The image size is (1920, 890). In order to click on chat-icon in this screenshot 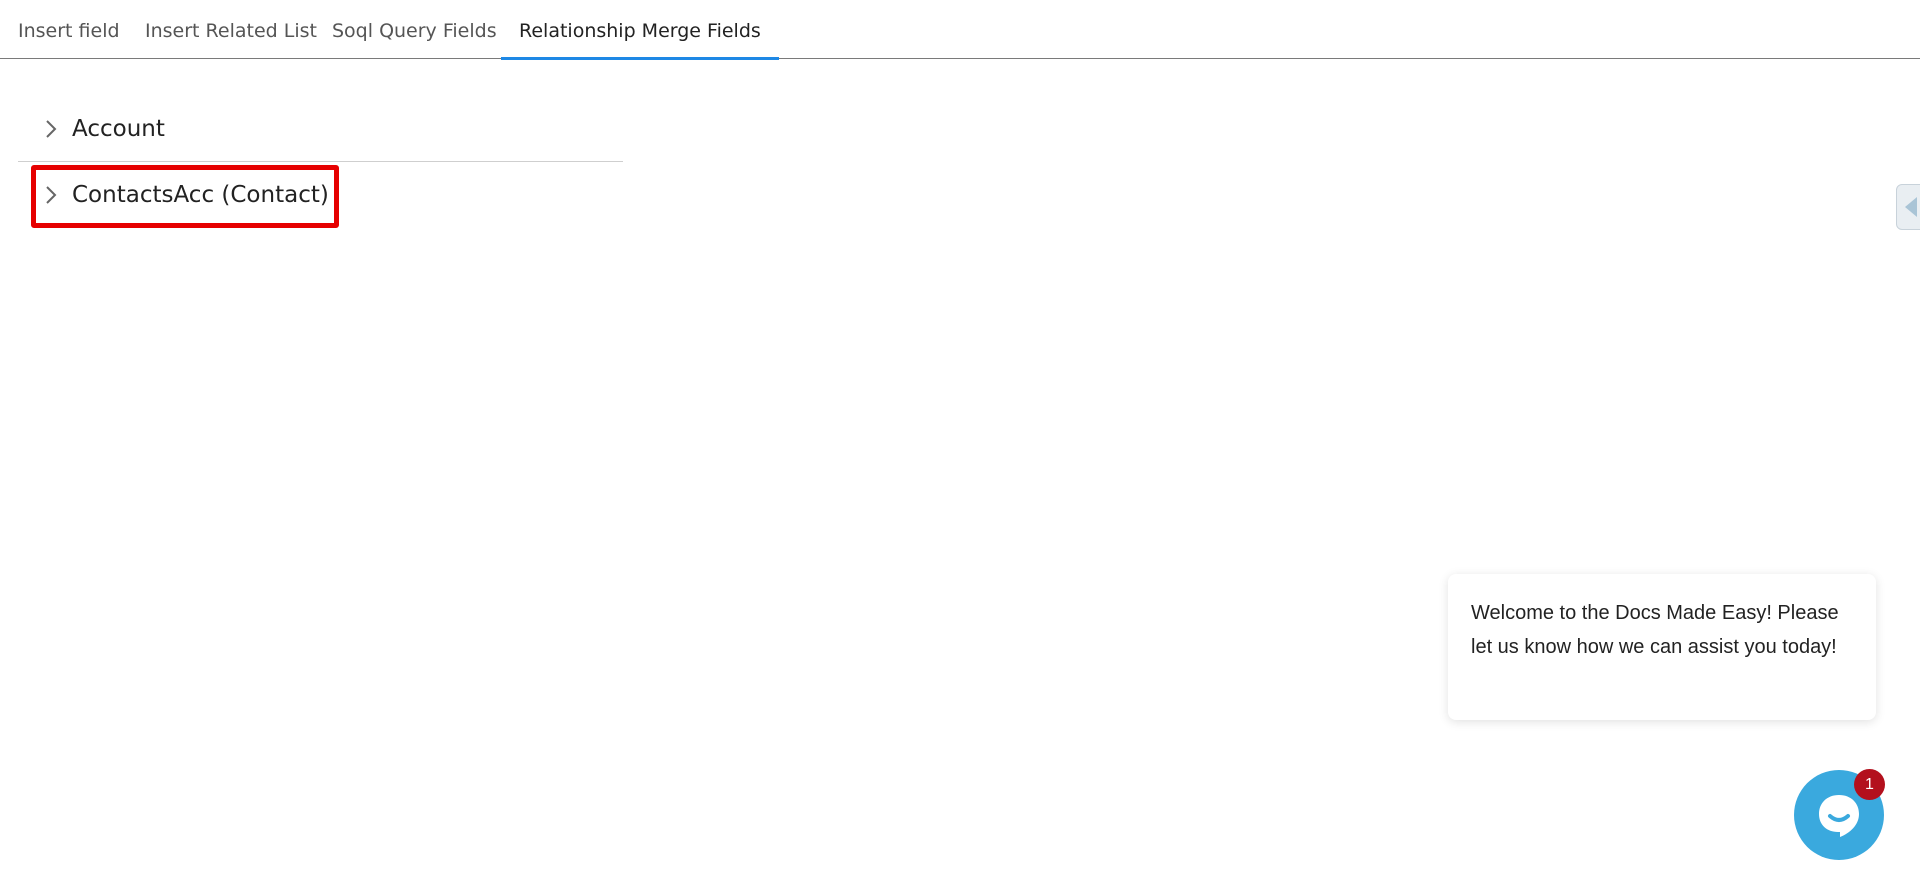, I will do `click(1839, 816)`.